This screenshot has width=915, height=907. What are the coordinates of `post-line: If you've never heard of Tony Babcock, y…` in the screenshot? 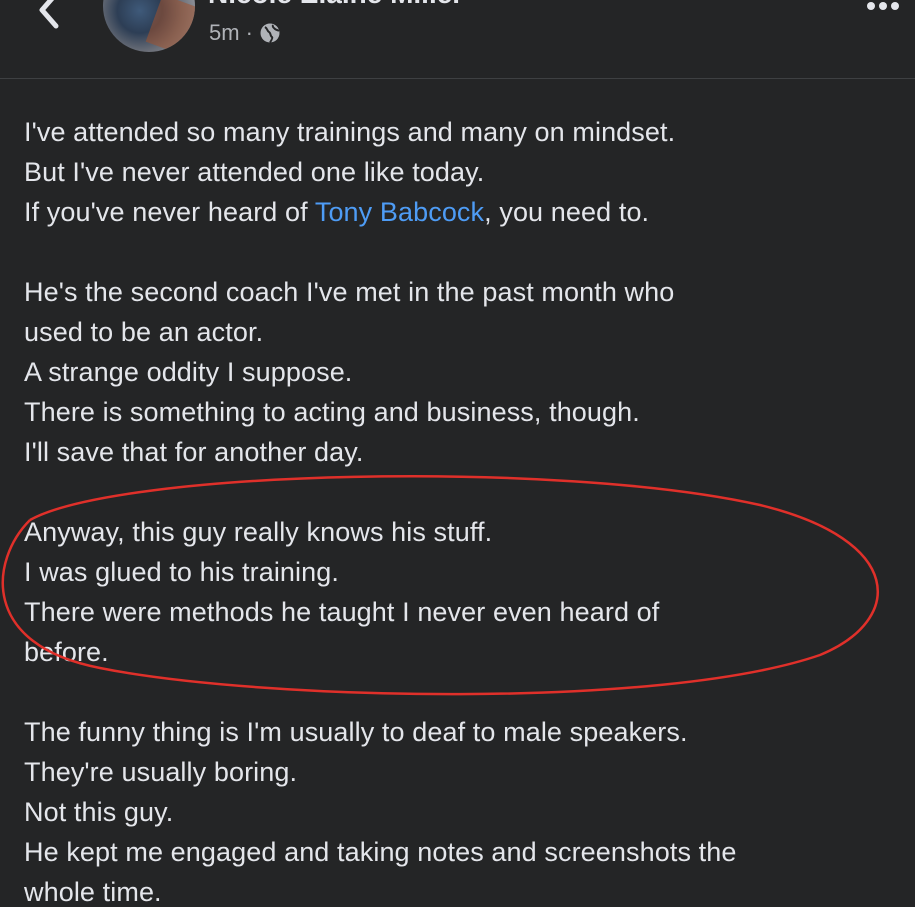 It's located at (469, 212).